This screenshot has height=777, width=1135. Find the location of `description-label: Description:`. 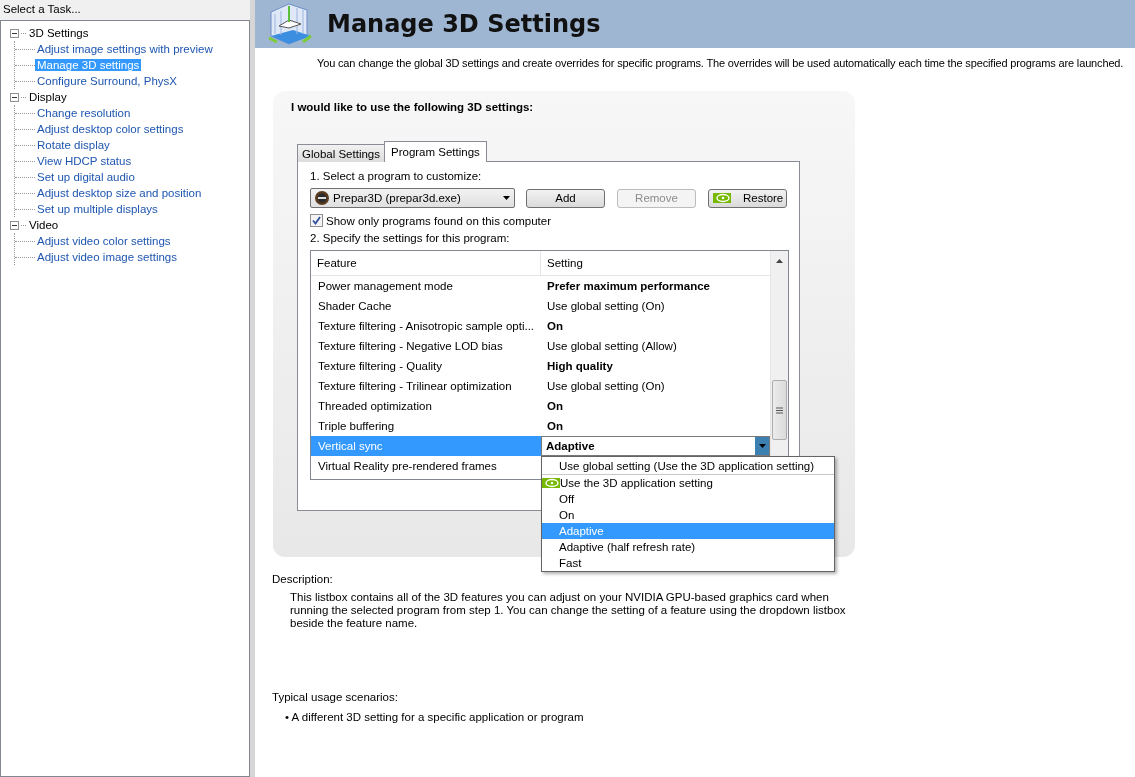

description-label: Description: is located at coordinates (303, 579).